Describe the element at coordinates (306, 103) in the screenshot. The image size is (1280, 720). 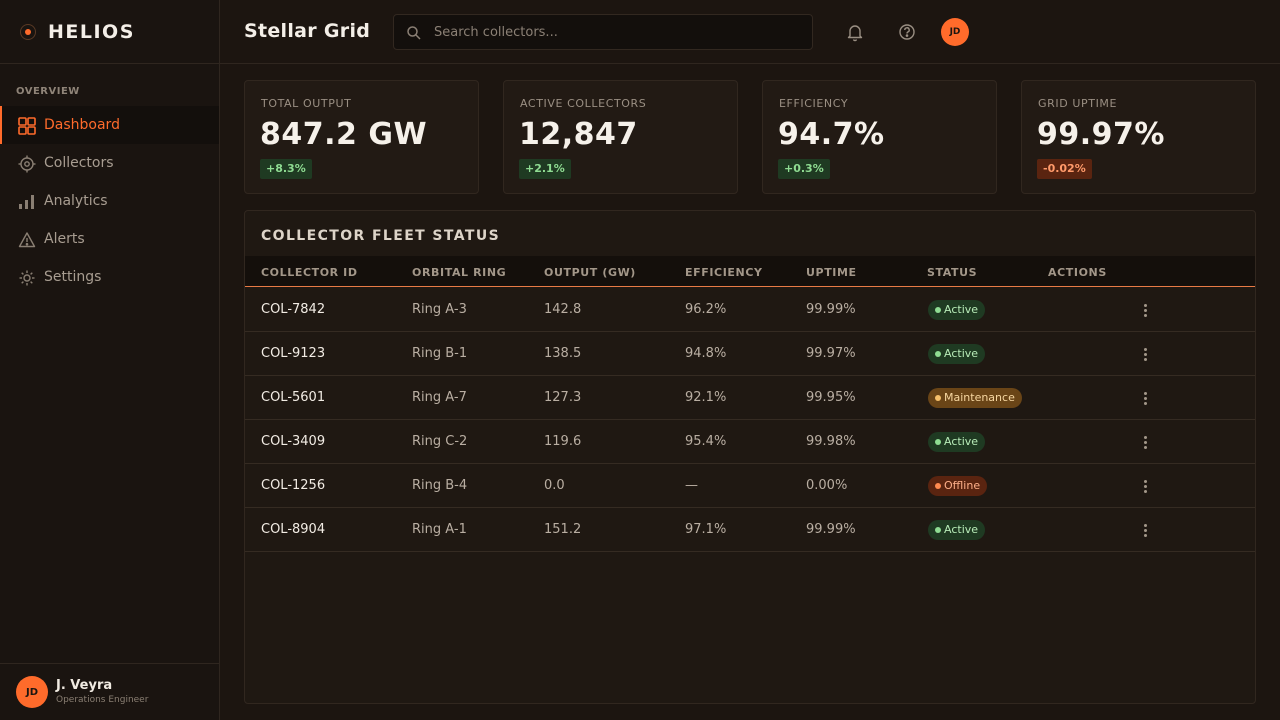
I see `kpi-label: TOTAL OUTPUT` at that location.